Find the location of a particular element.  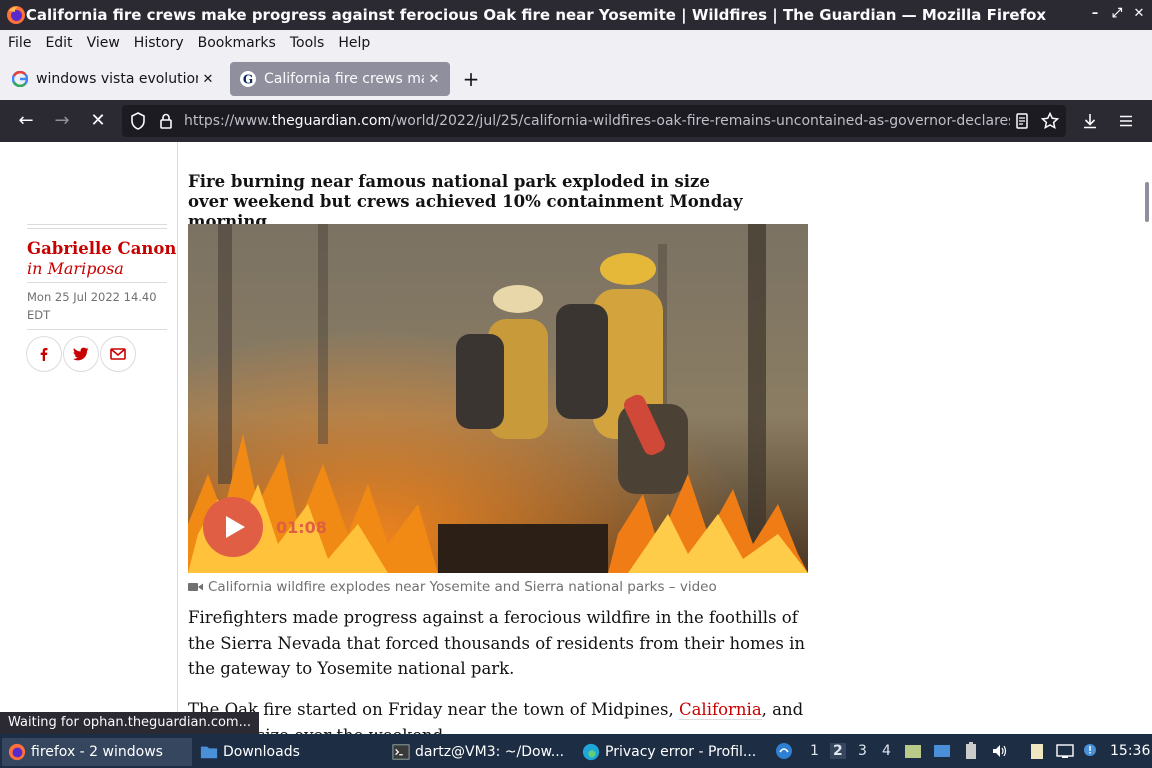

publish-date: Mon 25 Jul 2022 14.40 EDT is located at coordinates (92, 306).